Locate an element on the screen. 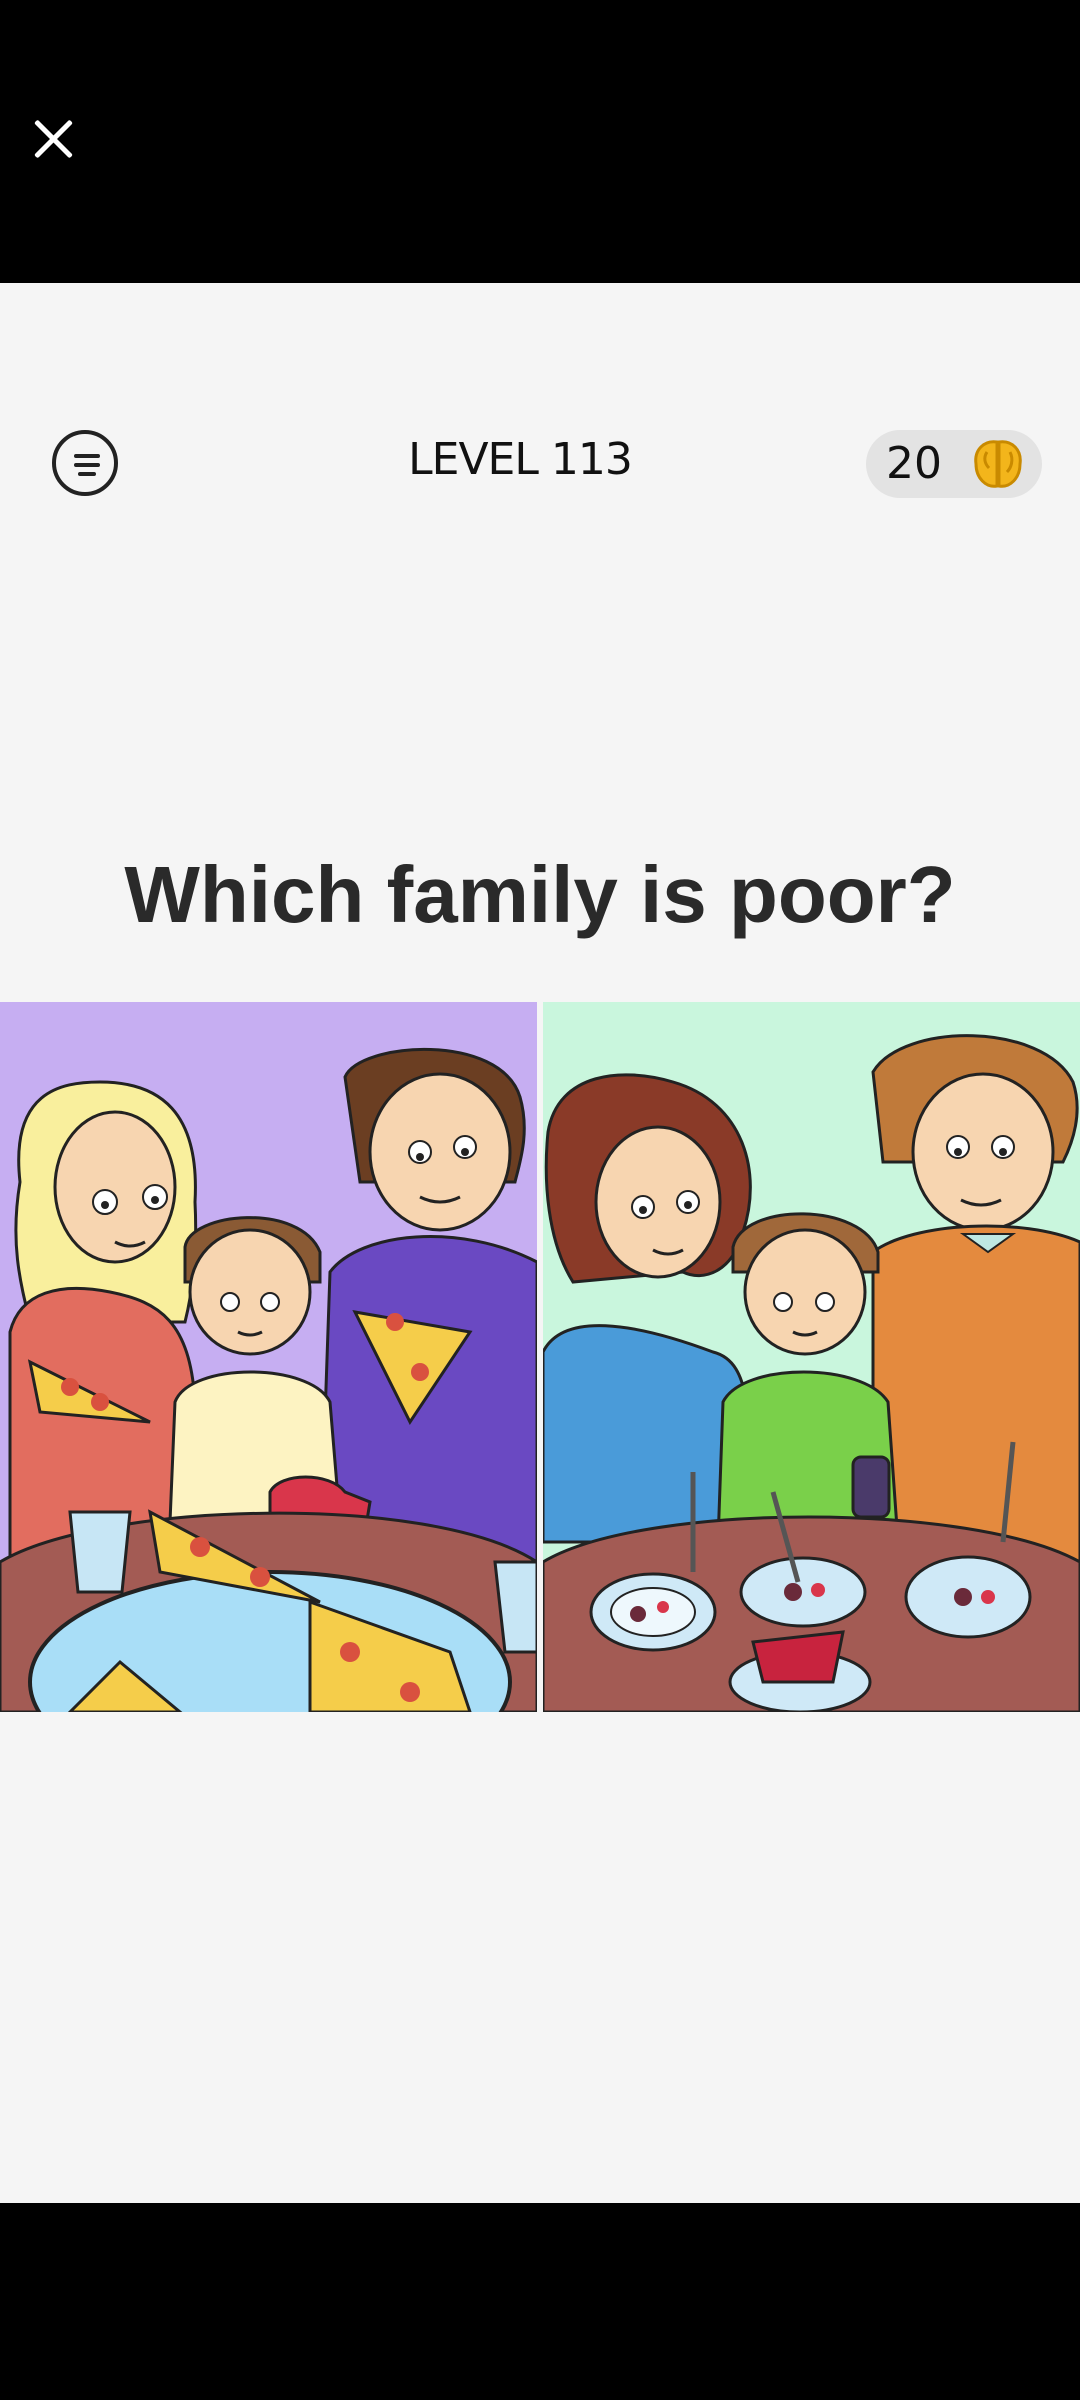  score-value: 20 is located at coordinates (914, 463).